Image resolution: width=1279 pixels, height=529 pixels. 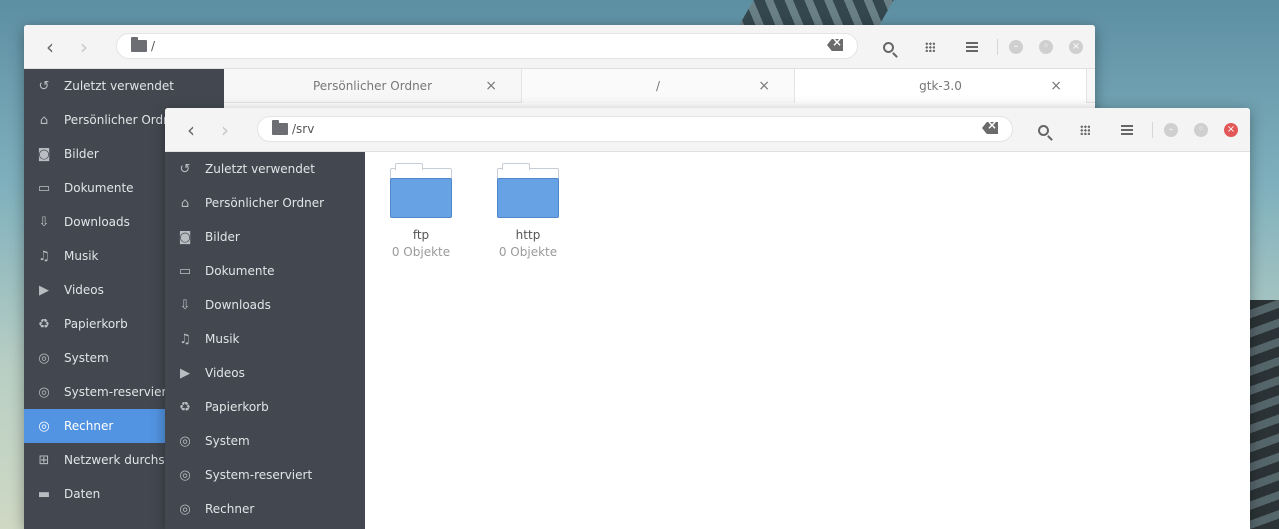 What do you see at coordinates (260, 169) in the screenshot?
I see `sidebar-item-label: Zuletzt verwendet` at bounding box center [260, 169].